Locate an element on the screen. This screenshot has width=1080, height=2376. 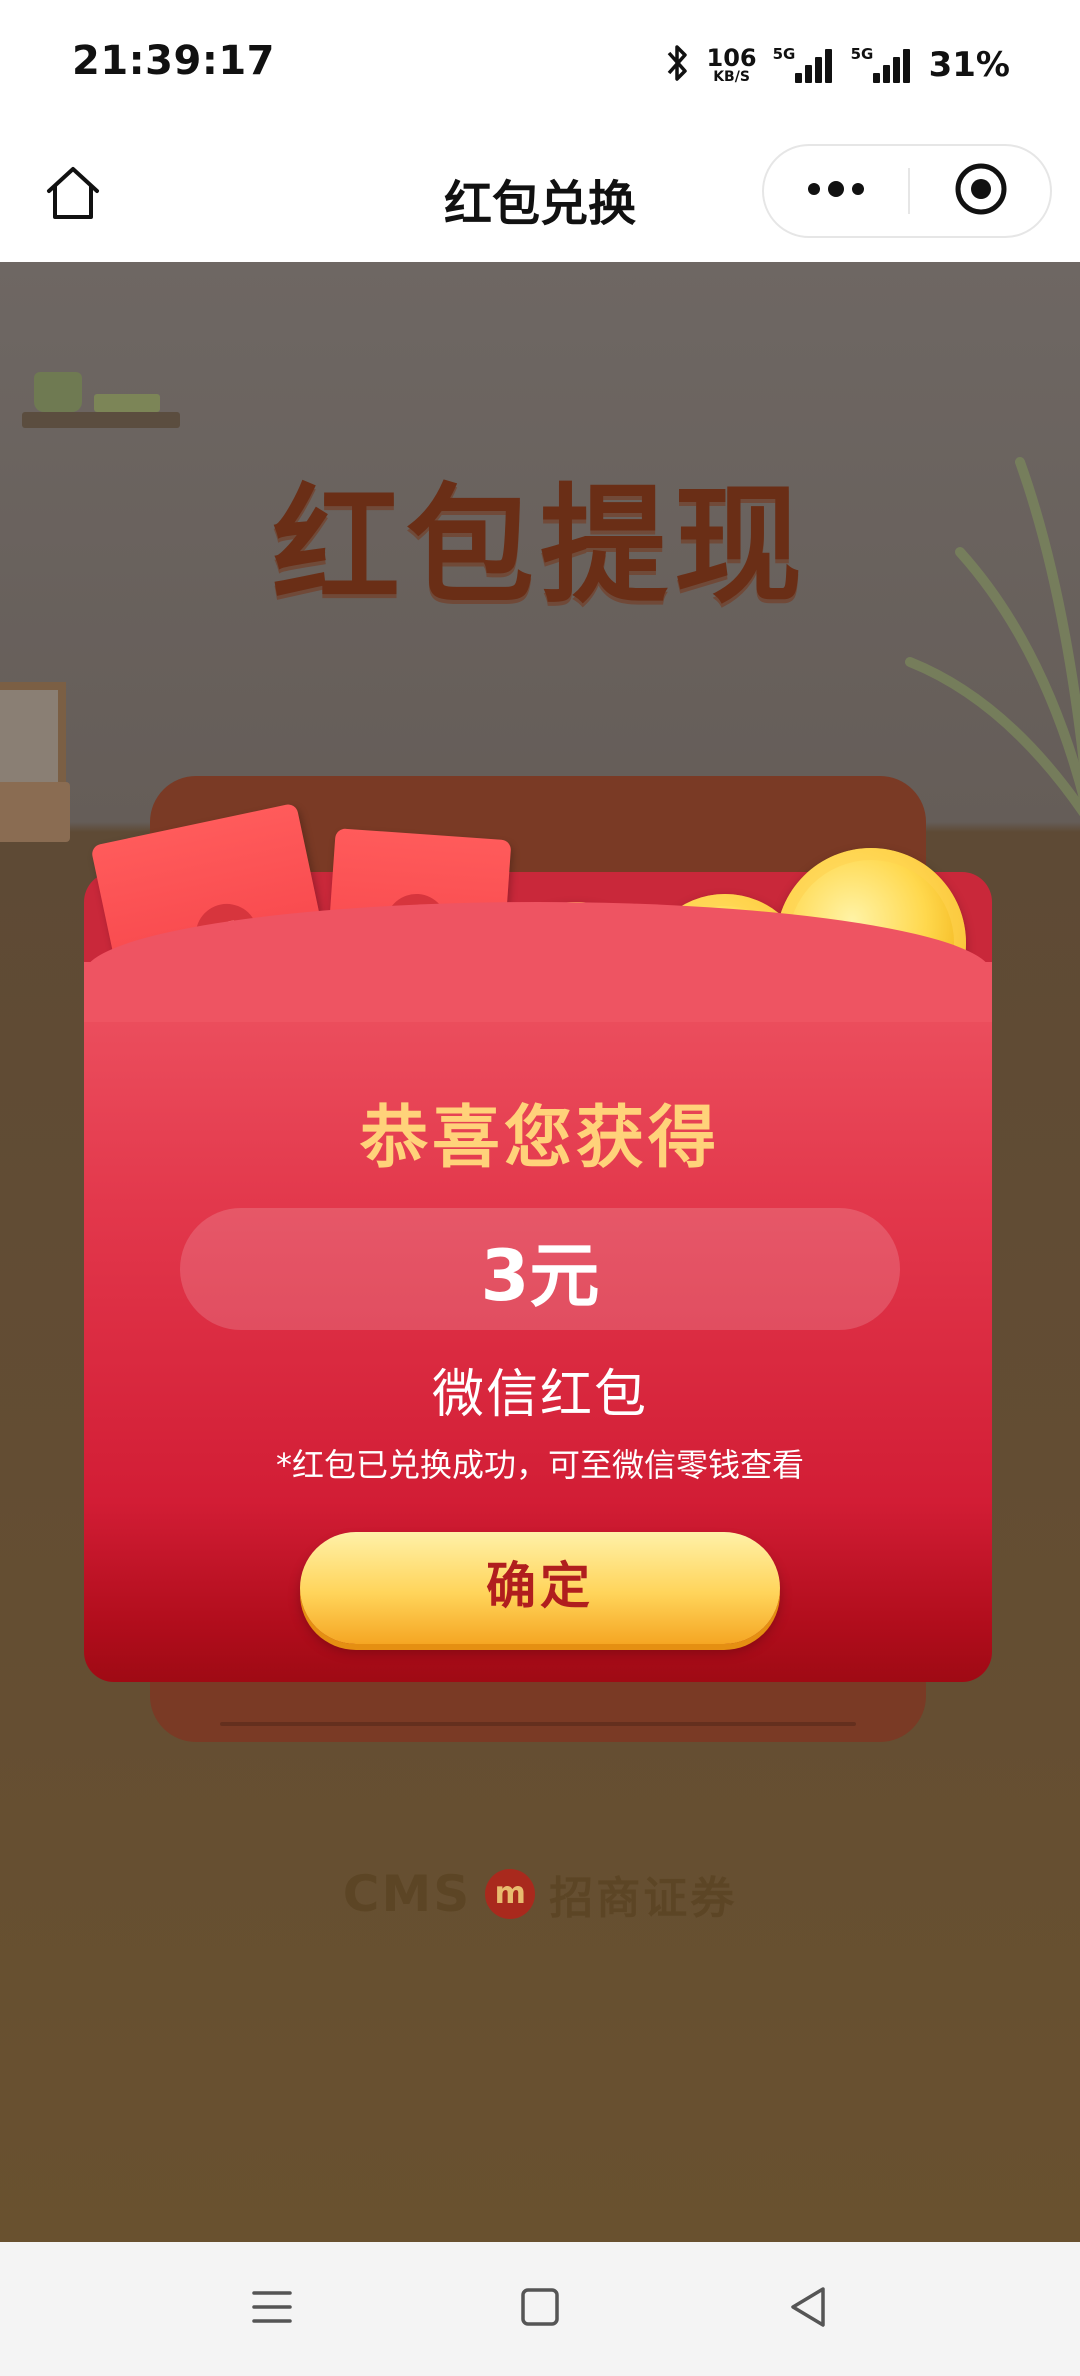
plant-pot-decoration is located at coordinates (58, 392).